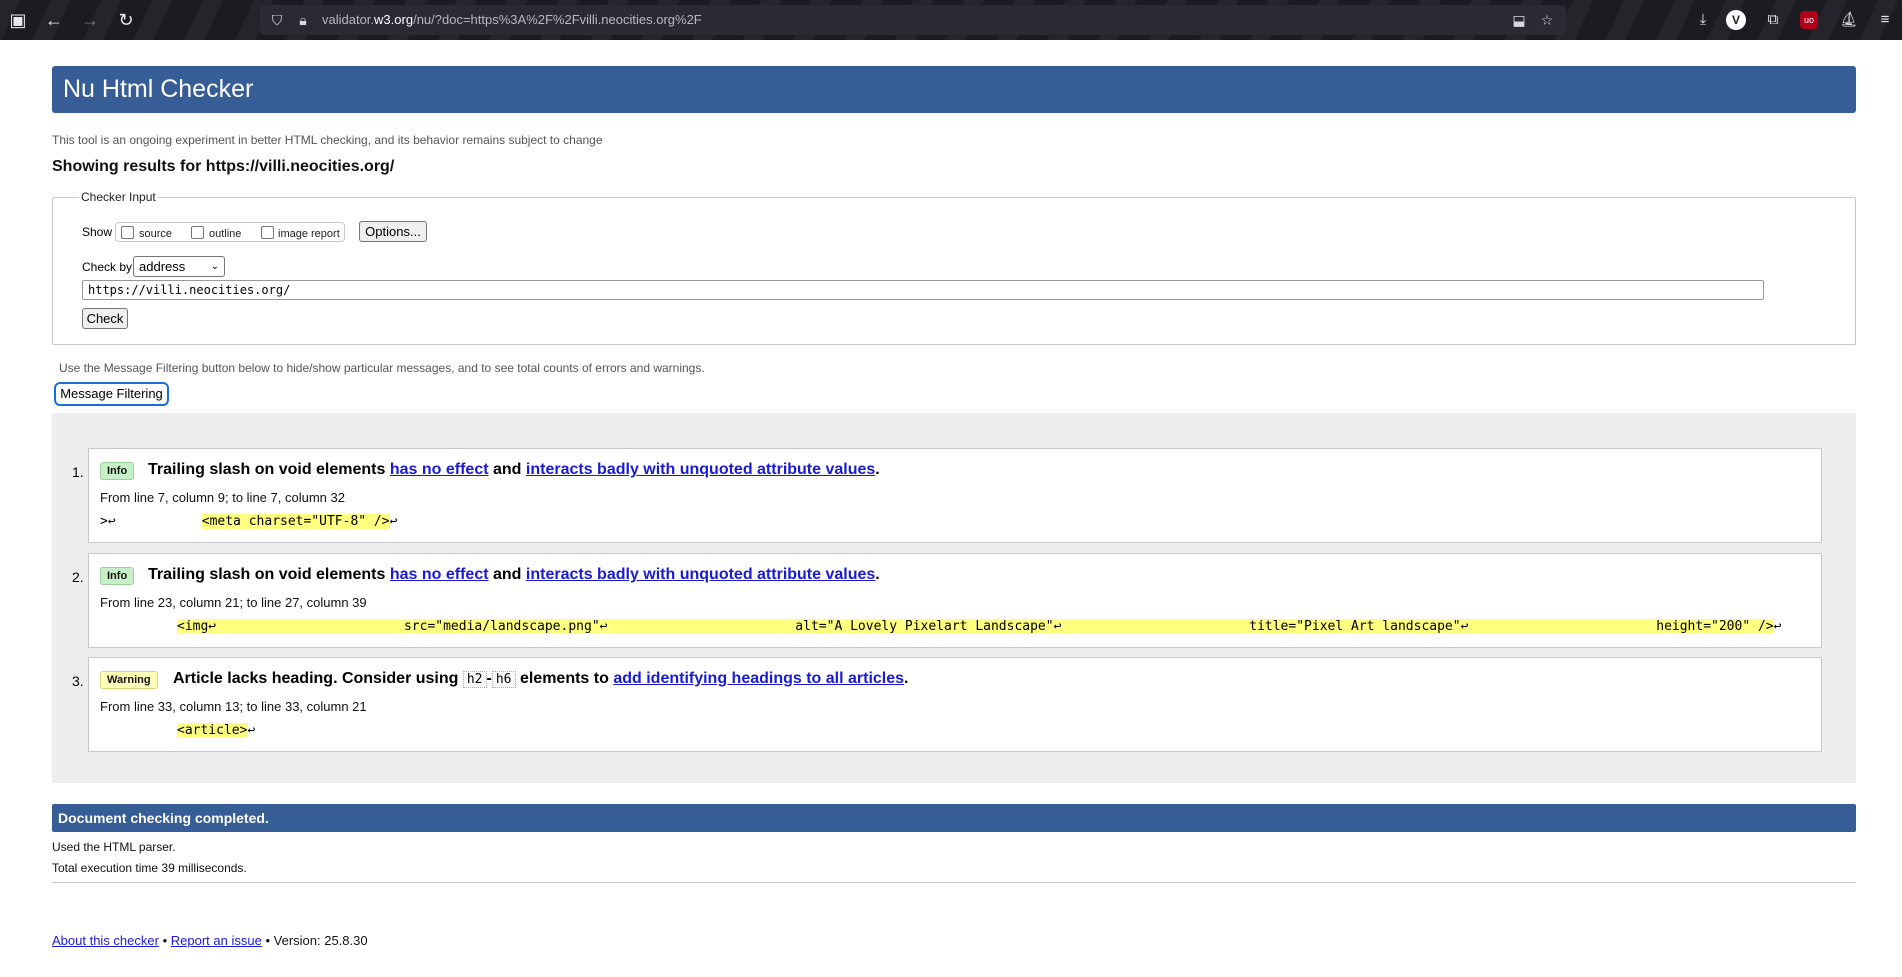 The height and width of the screenshot is (977, 1902). I want to click on code-highlight: <meta charset="UTF-8" />, so click(295, 521).